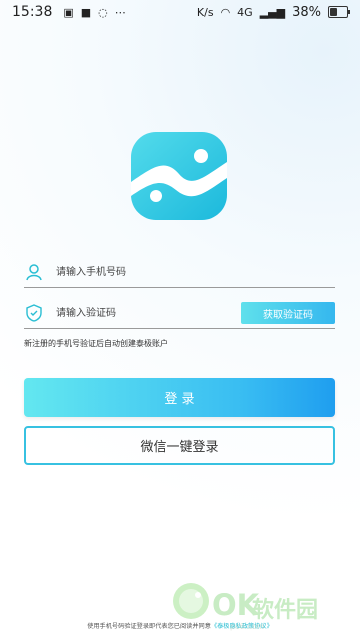  I want to click on status-right: K/s ◠ 4G ▂▄▆ 38%, so click(273, 12).